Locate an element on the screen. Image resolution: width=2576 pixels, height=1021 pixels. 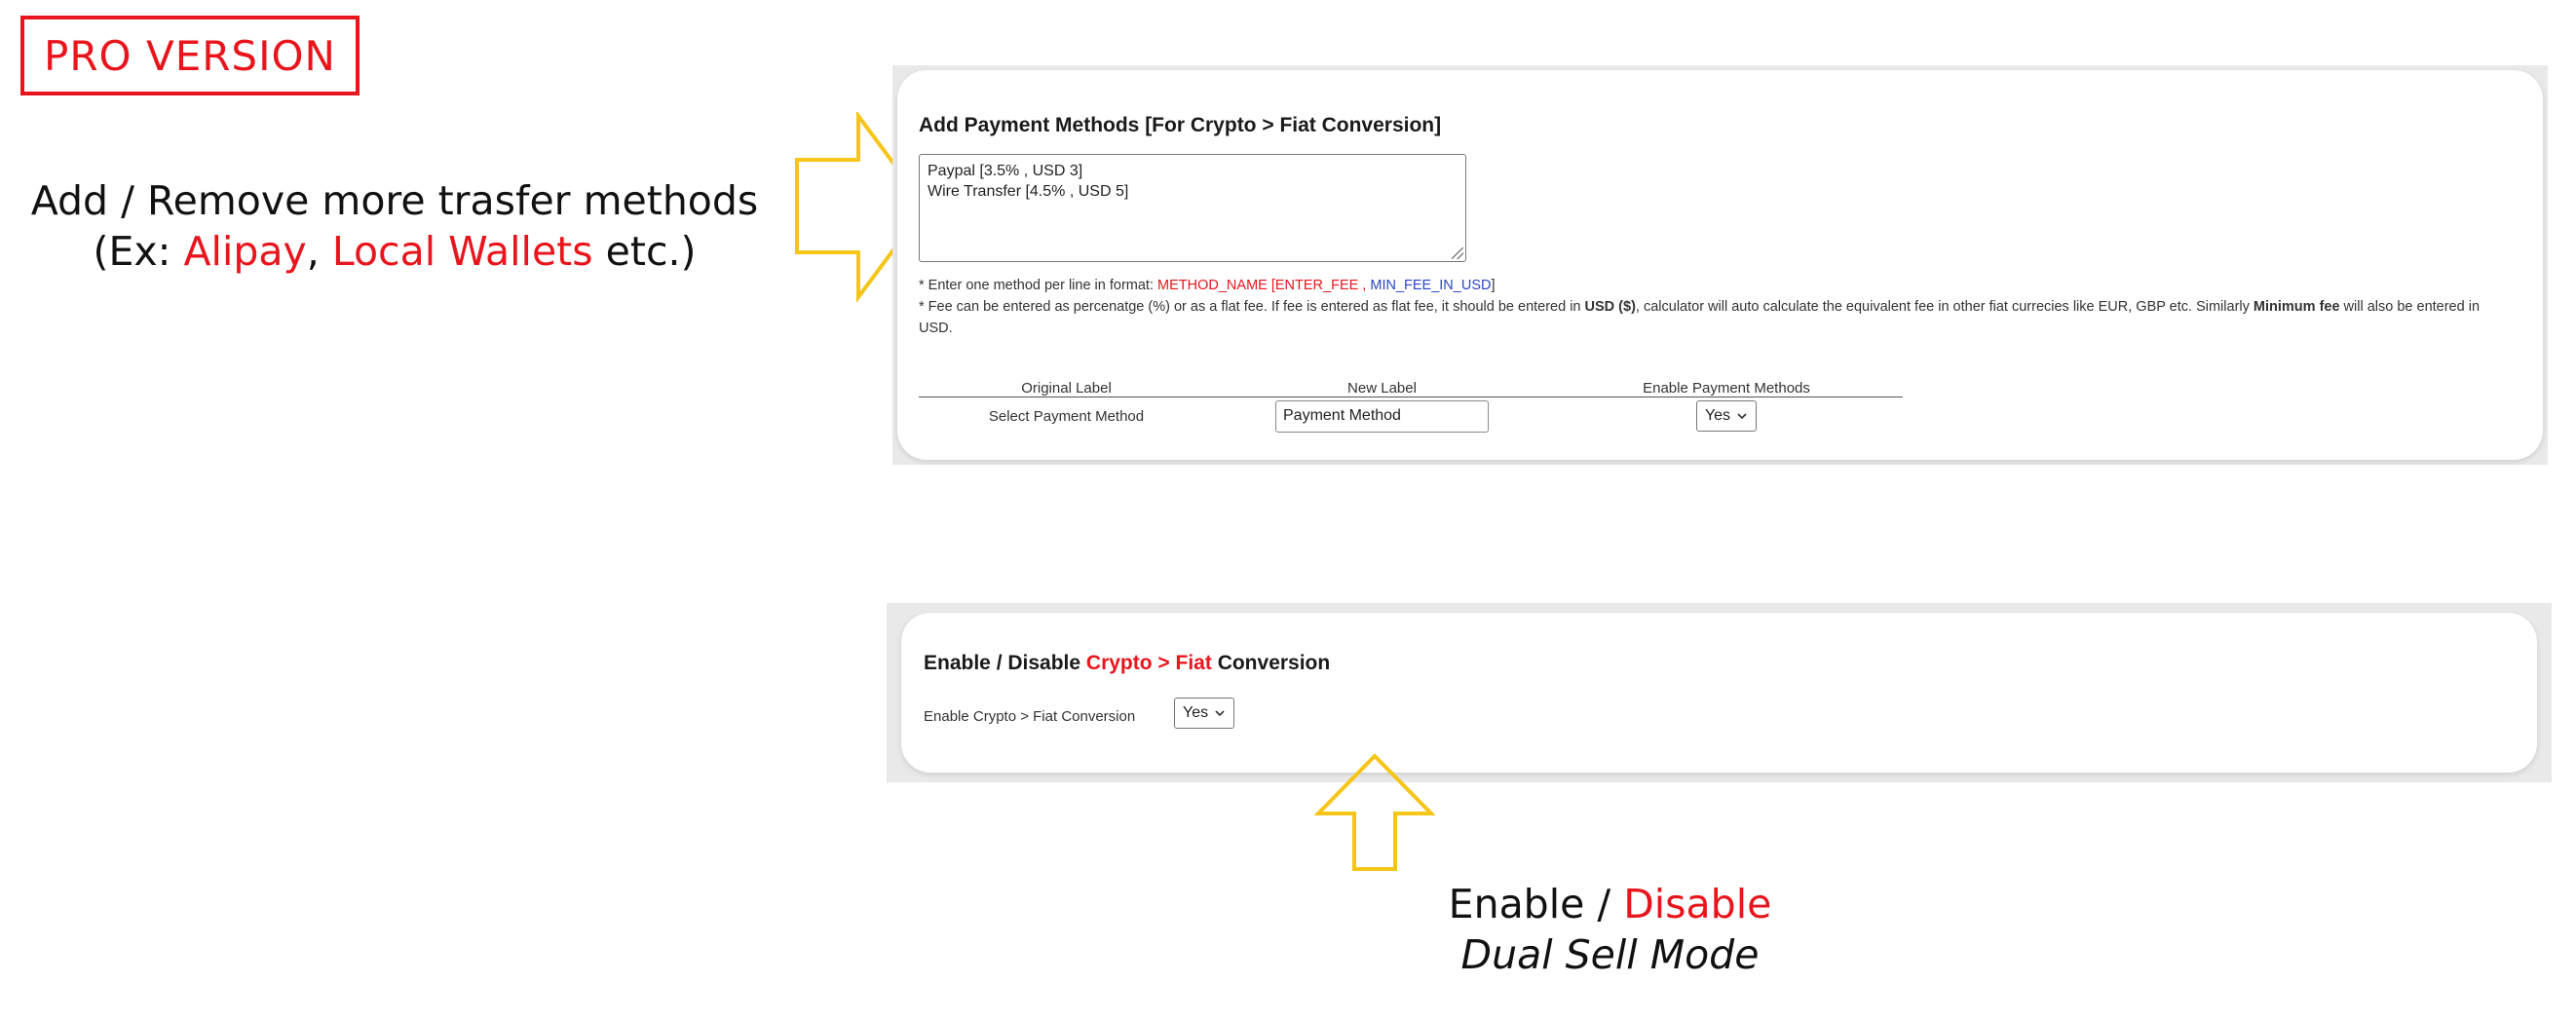
conversion-row-label: Enable Crypto > Fiat Conversion is located at coordinates (1030, 716).